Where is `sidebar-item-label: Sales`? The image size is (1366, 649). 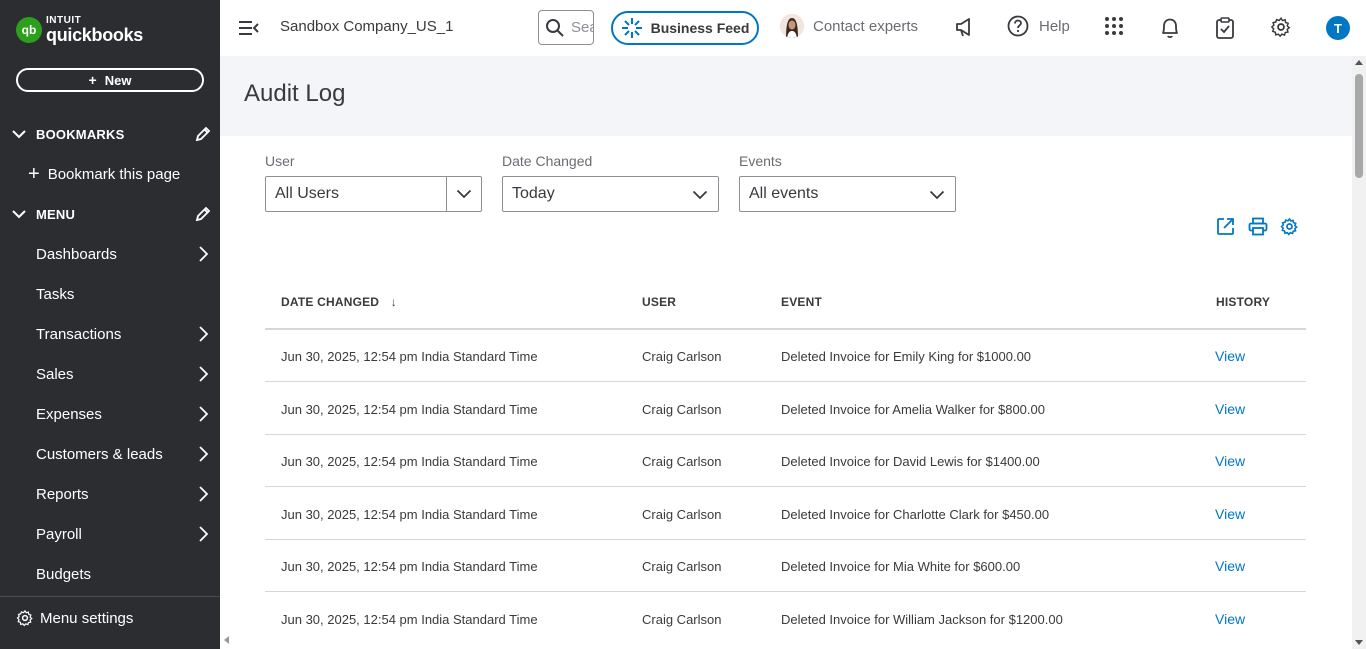
sidebar-item-label: Sales is located at coordinates (55, 374).